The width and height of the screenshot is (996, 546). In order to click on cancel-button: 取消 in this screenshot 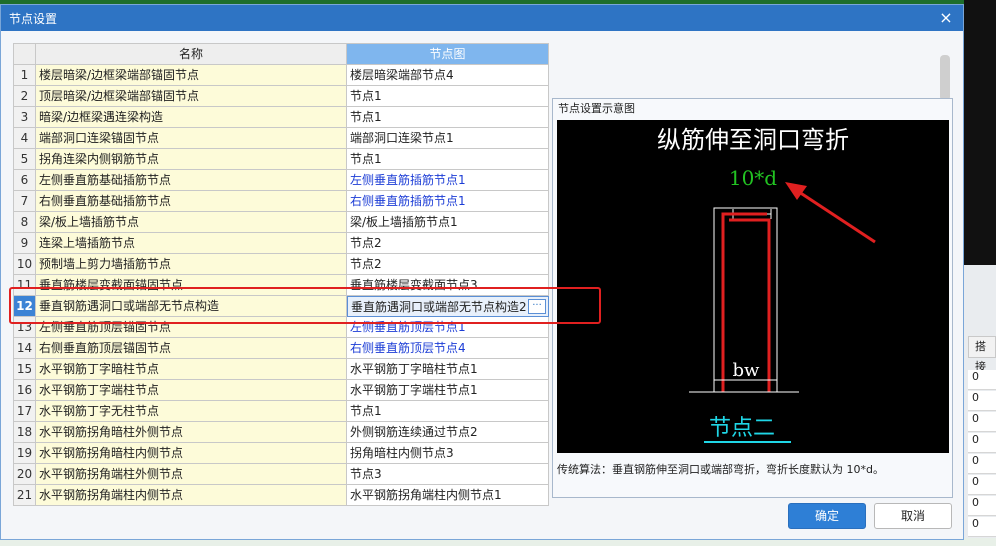, I will do `click(913, 516)`.